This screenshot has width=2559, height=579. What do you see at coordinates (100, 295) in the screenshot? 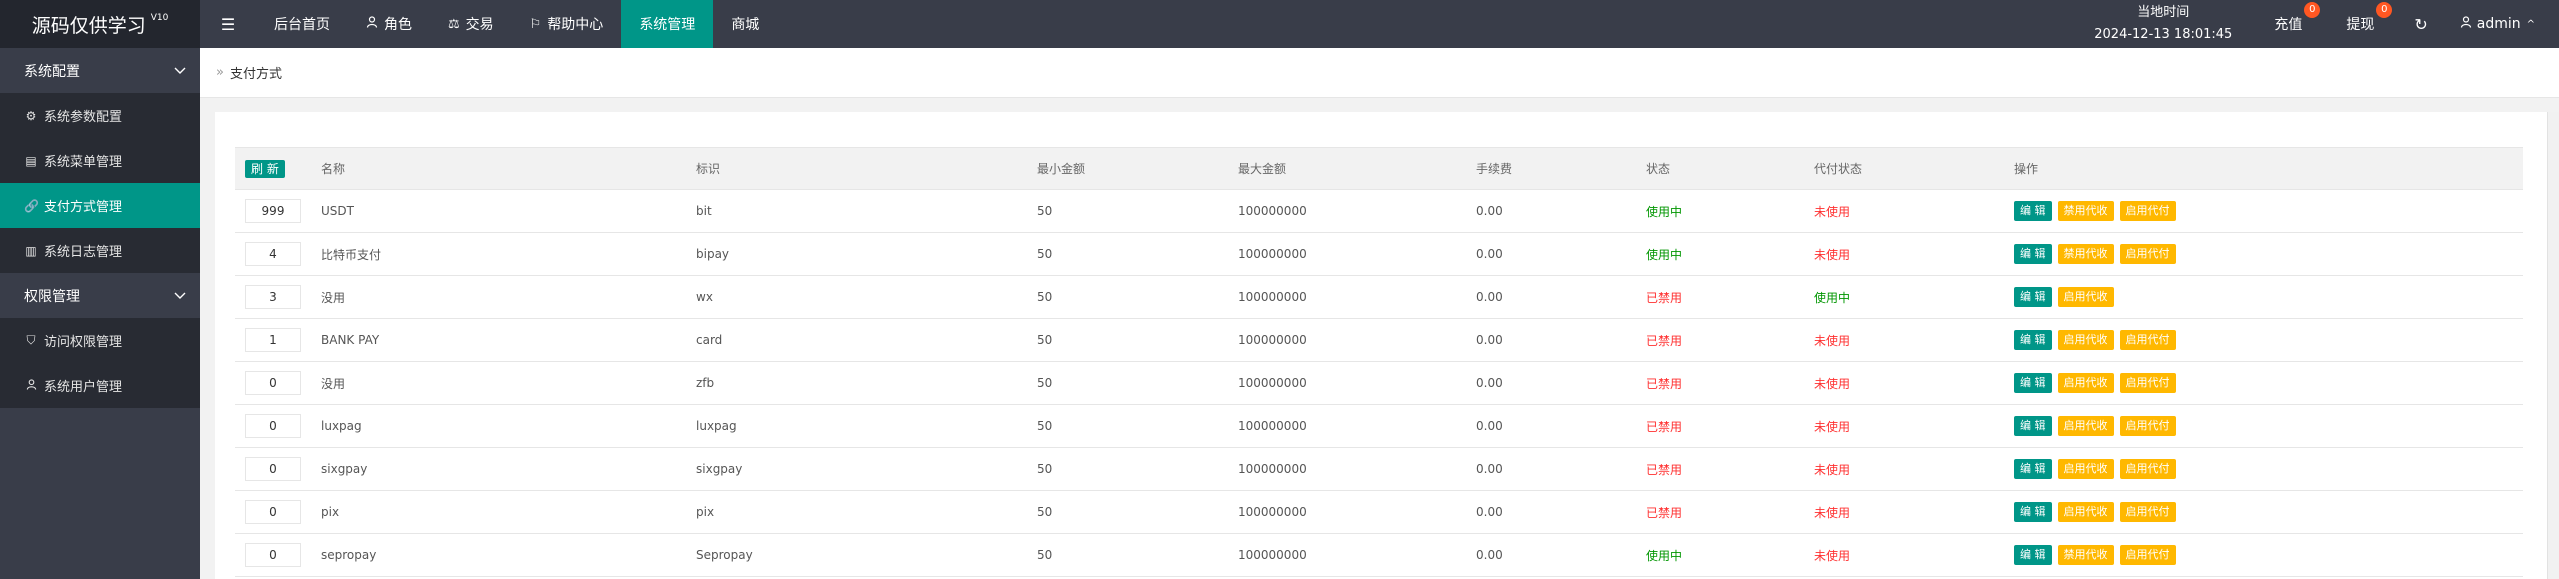
I see `sidebar-group-permissions: 权限管理` at bounding box center [100, 295].